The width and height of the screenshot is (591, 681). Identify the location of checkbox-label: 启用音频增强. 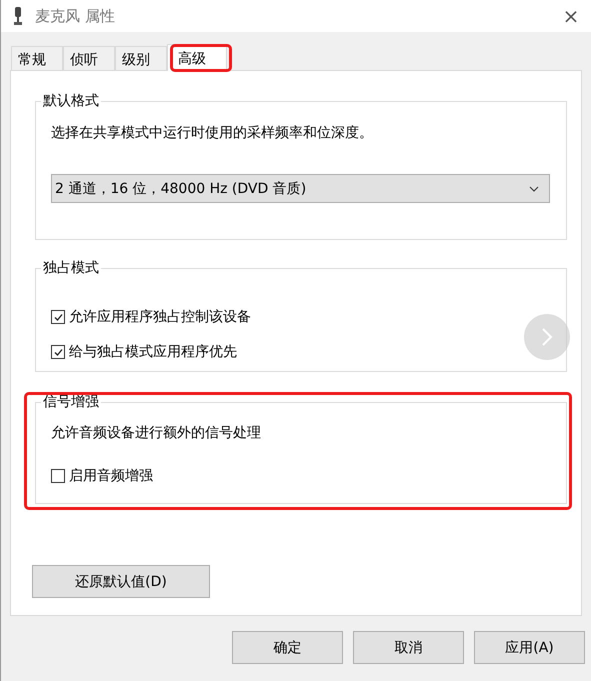
(111, 476).